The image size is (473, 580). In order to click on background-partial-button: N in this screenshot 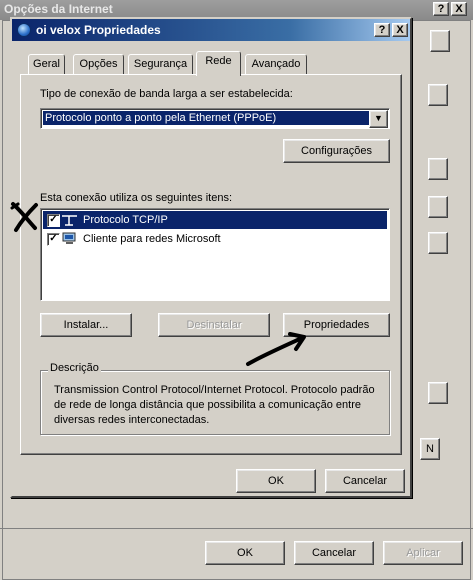, I will do `click(430, 449)`.